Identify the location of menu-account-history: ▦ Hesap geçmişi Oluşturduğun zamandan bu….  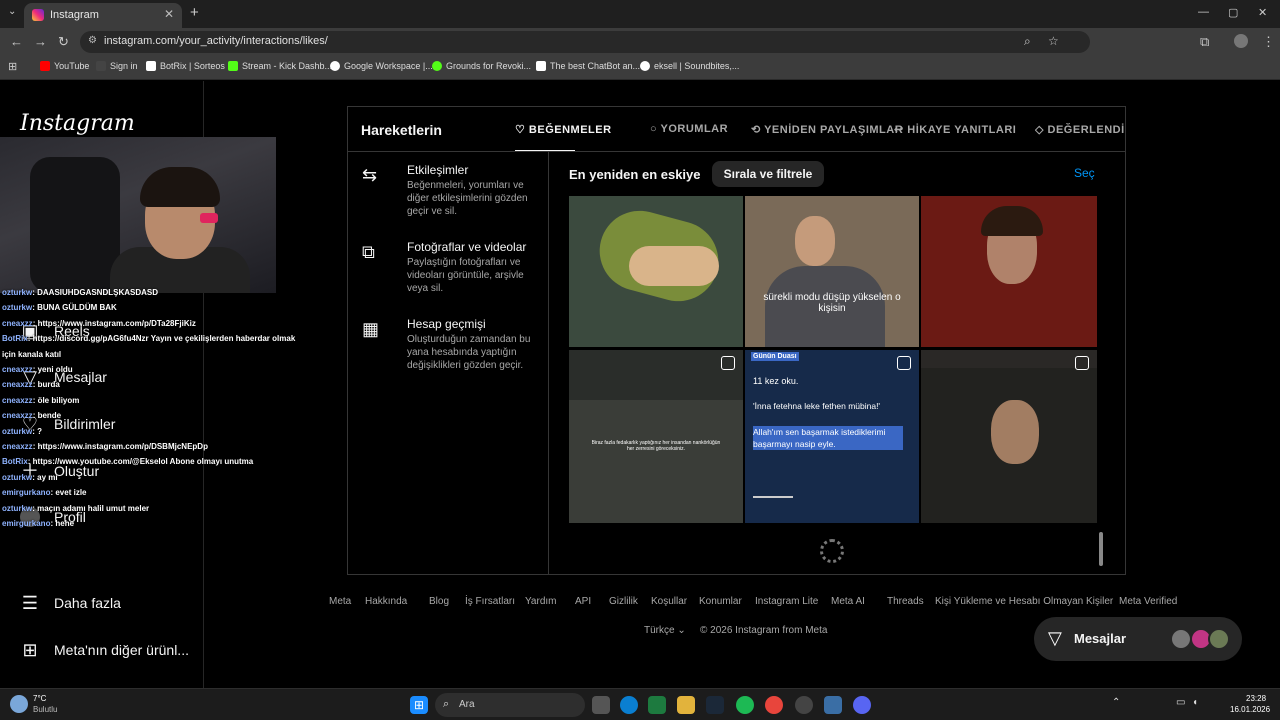
(448, 347).